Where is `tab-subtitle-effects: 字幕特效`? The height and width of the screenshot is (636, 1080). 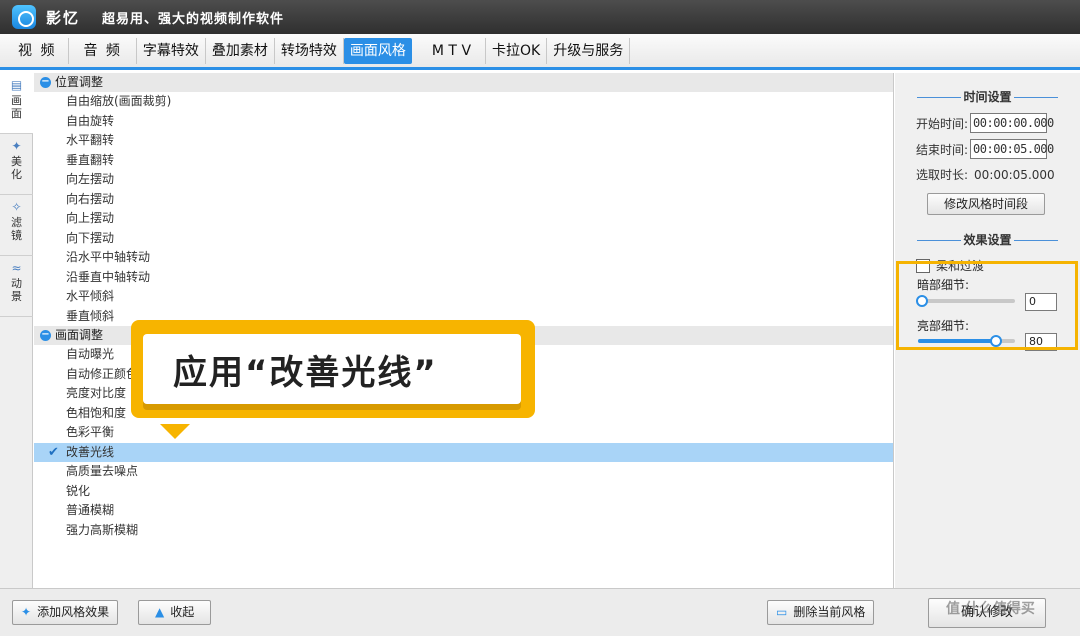 tab-subtitle-effects: 字幕特效 is located at coordinates (171, 50).